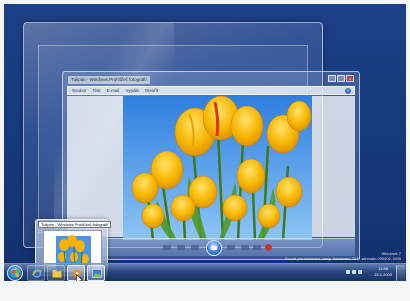 This screenshot has width=410, height=301. What do you see at coordinates (109, 80) in the screenshot?
I see `window-title: Tulipán - Windows Prohlížeč fotografií` at bounding box center [109, 80].